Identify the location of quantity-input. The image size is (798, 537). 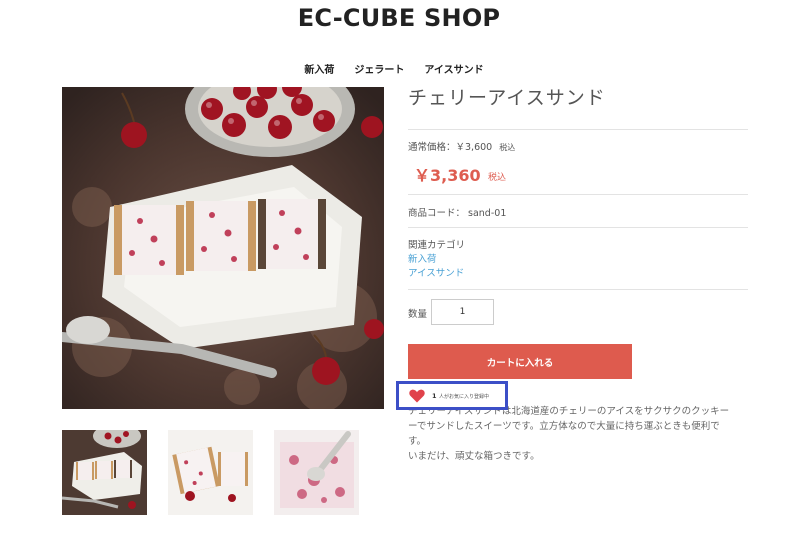
(462, 312).